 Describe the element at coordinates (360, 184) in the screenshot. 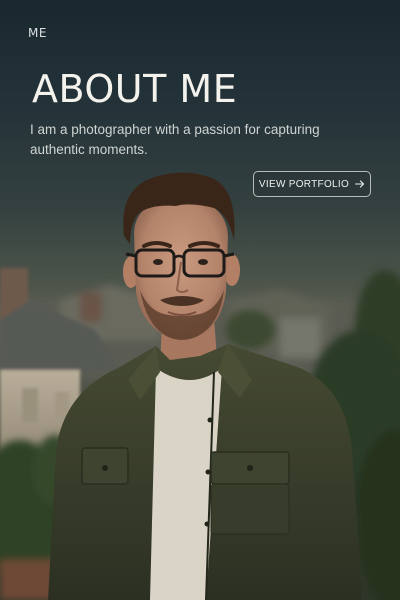

I see `arrow-right-icon` at that location.